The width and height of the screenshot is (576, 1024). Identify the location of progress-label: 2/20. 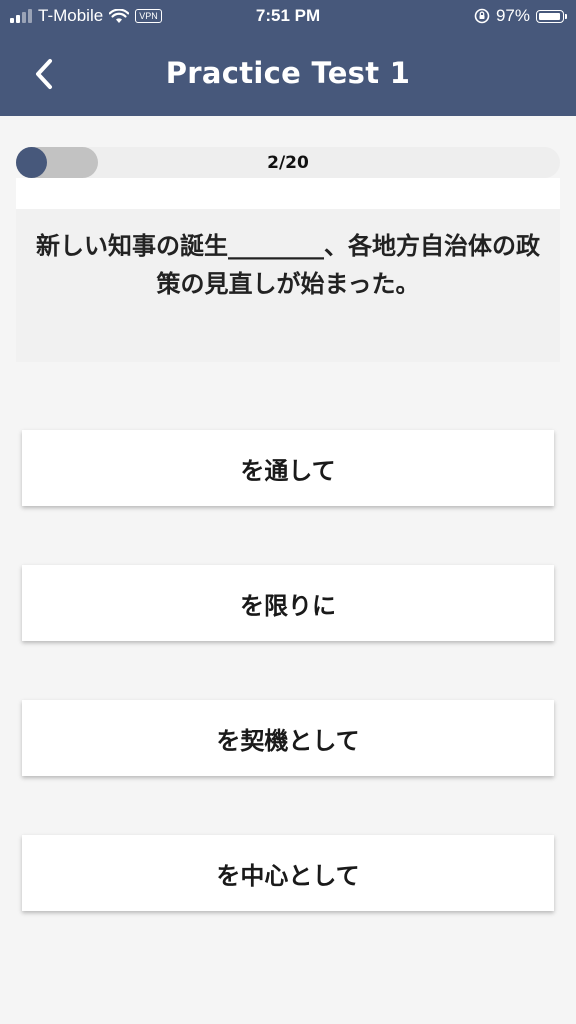
(288, 163).